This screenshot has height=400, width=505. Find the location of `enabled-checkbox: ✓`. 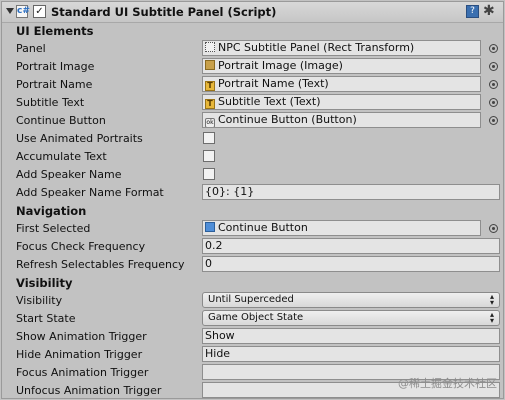

enabled-checkbox: ✓ is located at coordinates (39, 11).